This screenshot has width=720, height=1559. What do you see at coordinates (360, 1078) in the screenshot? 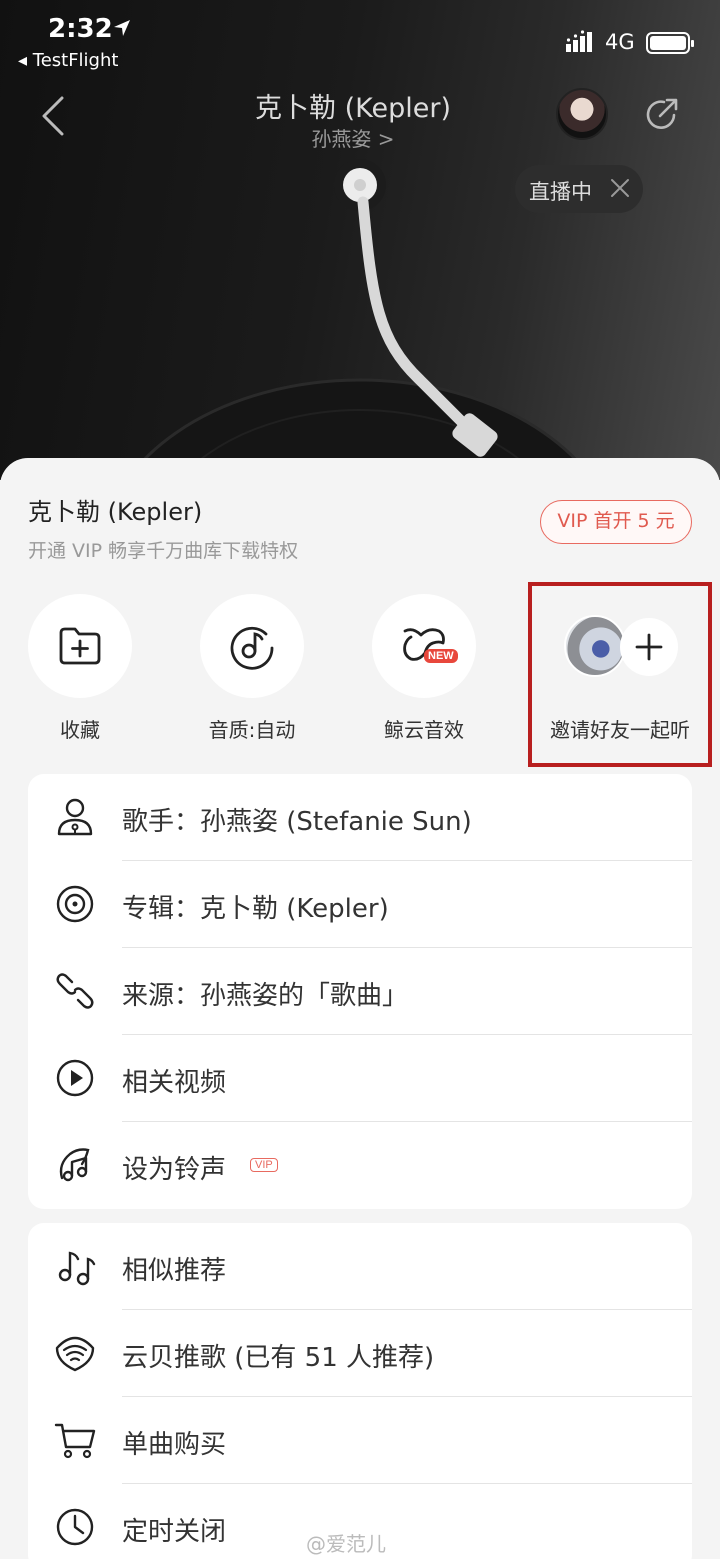
I see `list-item-video: 相关视频` at bounding box center [360, 1078].